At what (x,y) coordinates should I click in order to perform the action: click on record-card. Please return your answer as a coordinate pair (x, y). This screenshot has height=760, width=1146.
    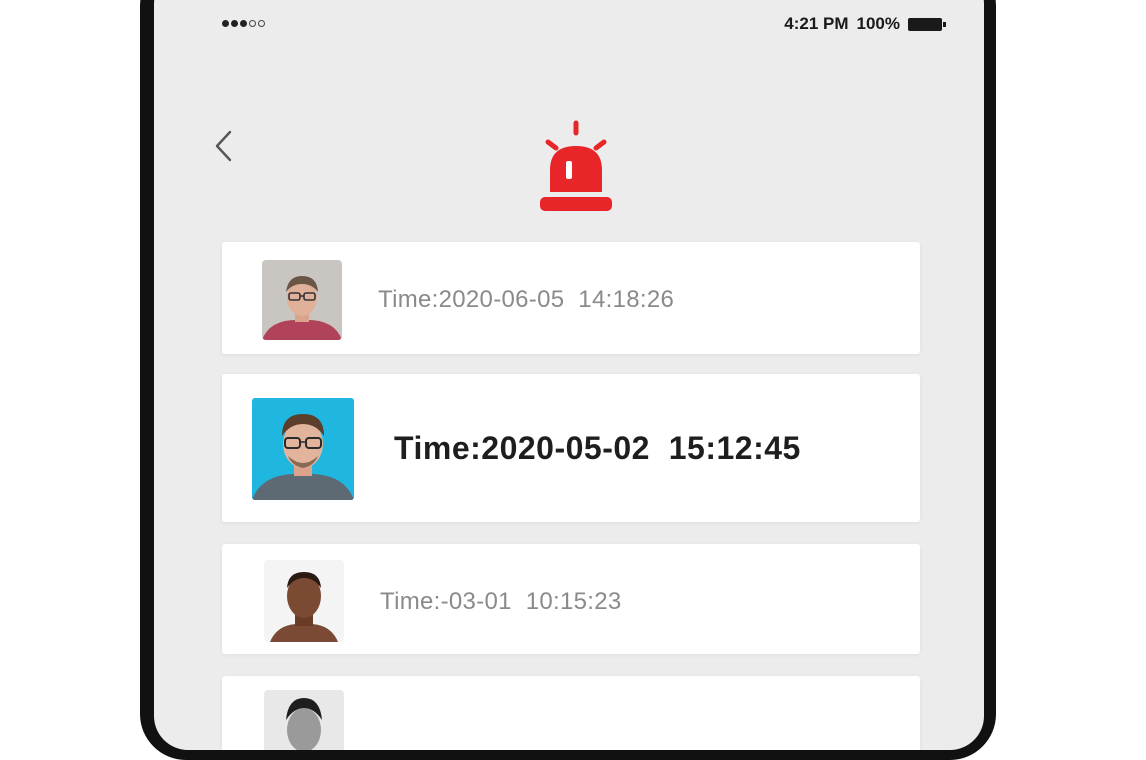
    Looking at the image, I should click on (571, 713).